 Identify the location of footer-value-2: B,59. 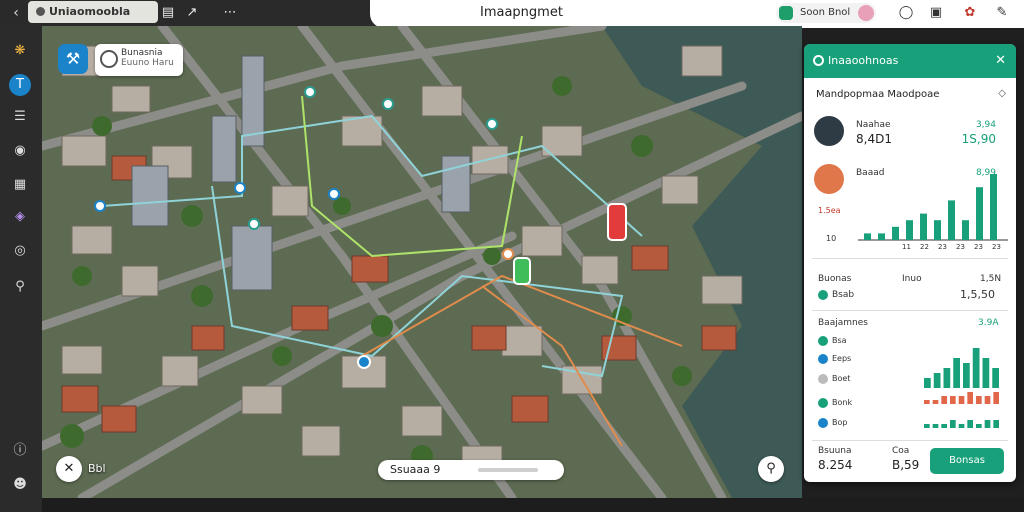
(906, 465).